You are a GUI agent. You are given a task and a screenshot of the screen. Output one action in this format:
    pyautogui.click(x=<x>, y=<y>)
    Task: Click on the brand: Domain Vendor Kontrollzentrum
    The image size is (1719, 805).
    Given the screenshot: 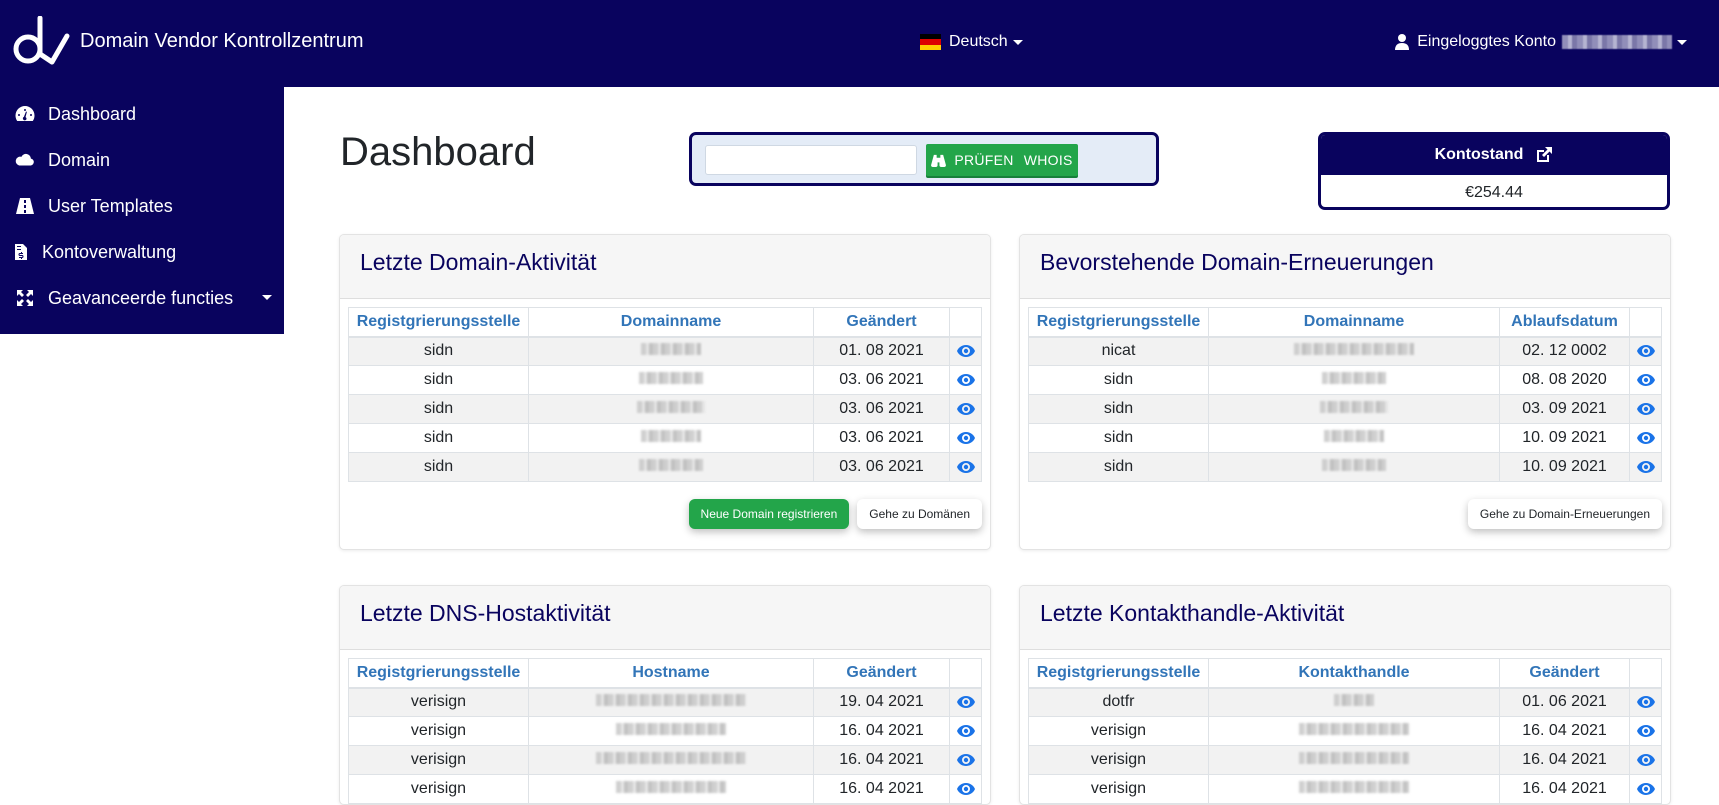 What is the action you would take?
    pyautogui.click(x=187, y=41)
    